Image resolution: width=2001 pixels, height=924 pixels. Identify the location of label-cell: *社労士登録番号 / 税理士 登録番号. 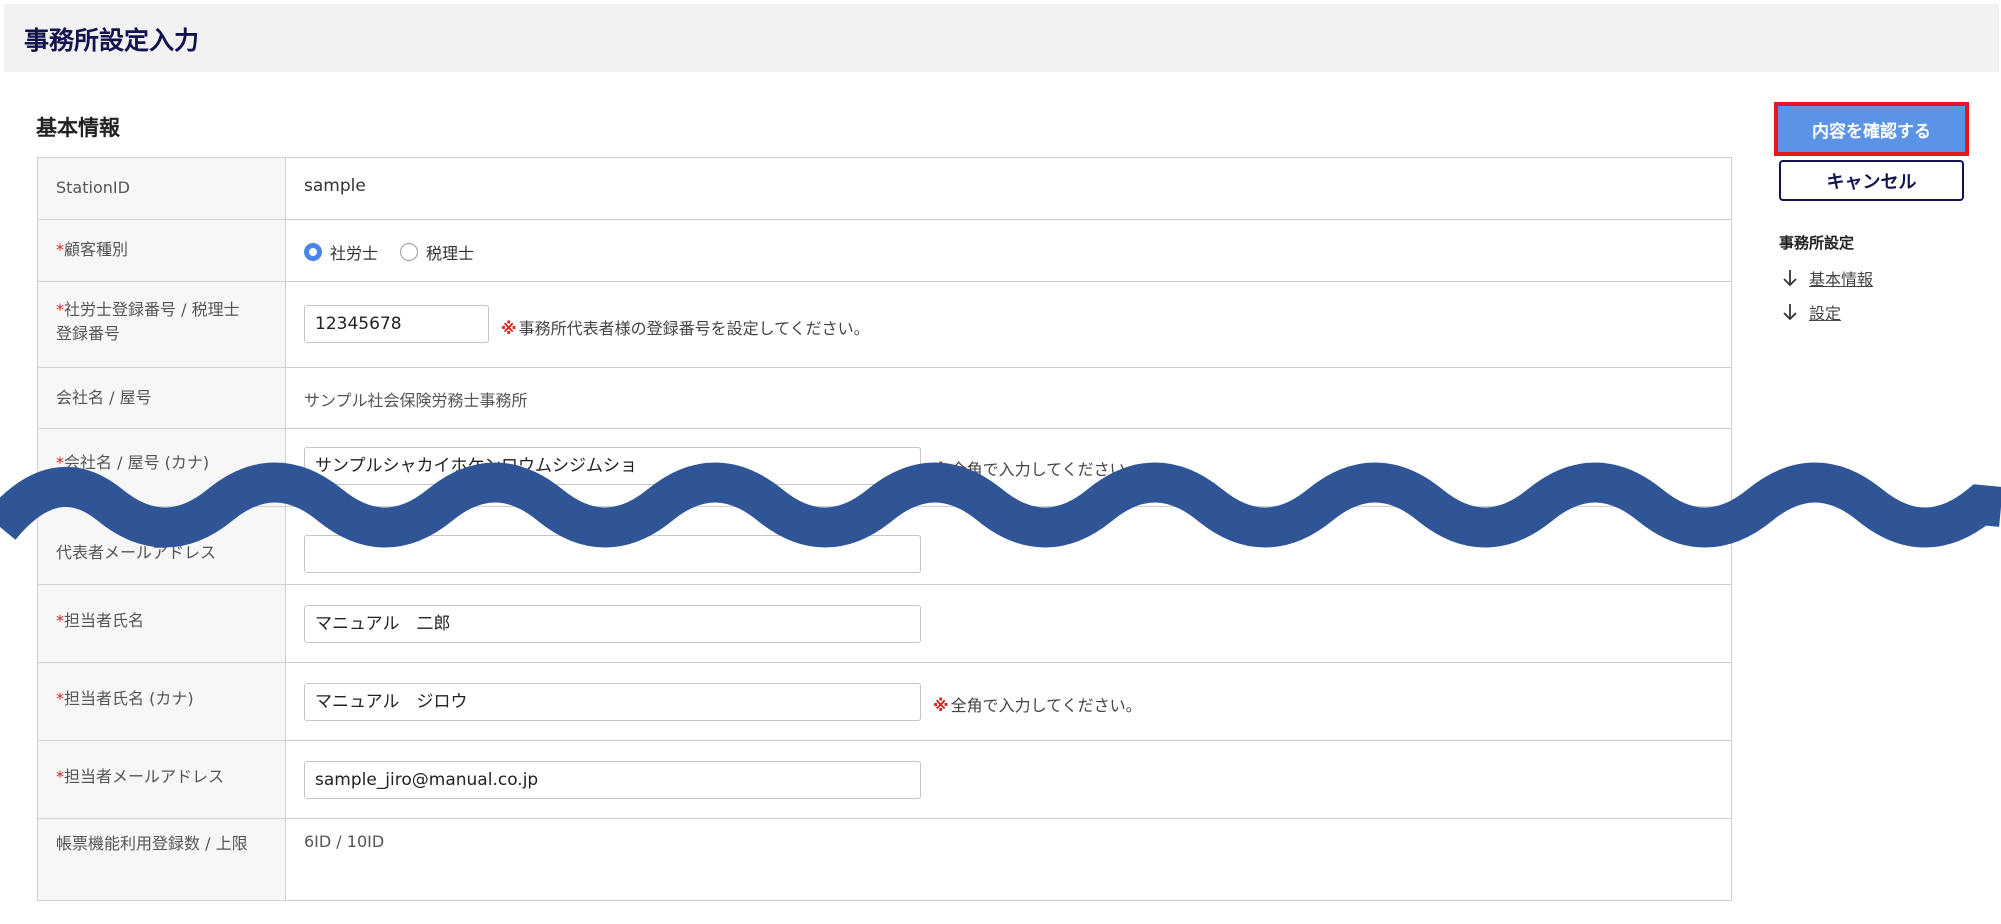
(162, 325).